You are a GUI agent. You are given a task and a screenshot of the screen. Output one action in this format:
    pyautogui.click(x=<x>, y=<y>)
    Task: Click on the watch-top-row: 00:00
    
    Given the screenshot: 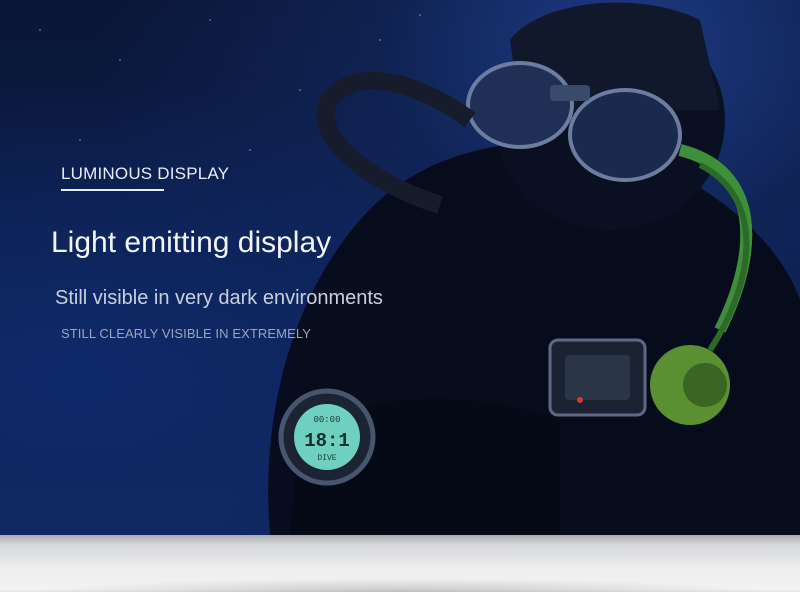 What is the action you would take?
    pyautogui.click(x=326, y=420)
    